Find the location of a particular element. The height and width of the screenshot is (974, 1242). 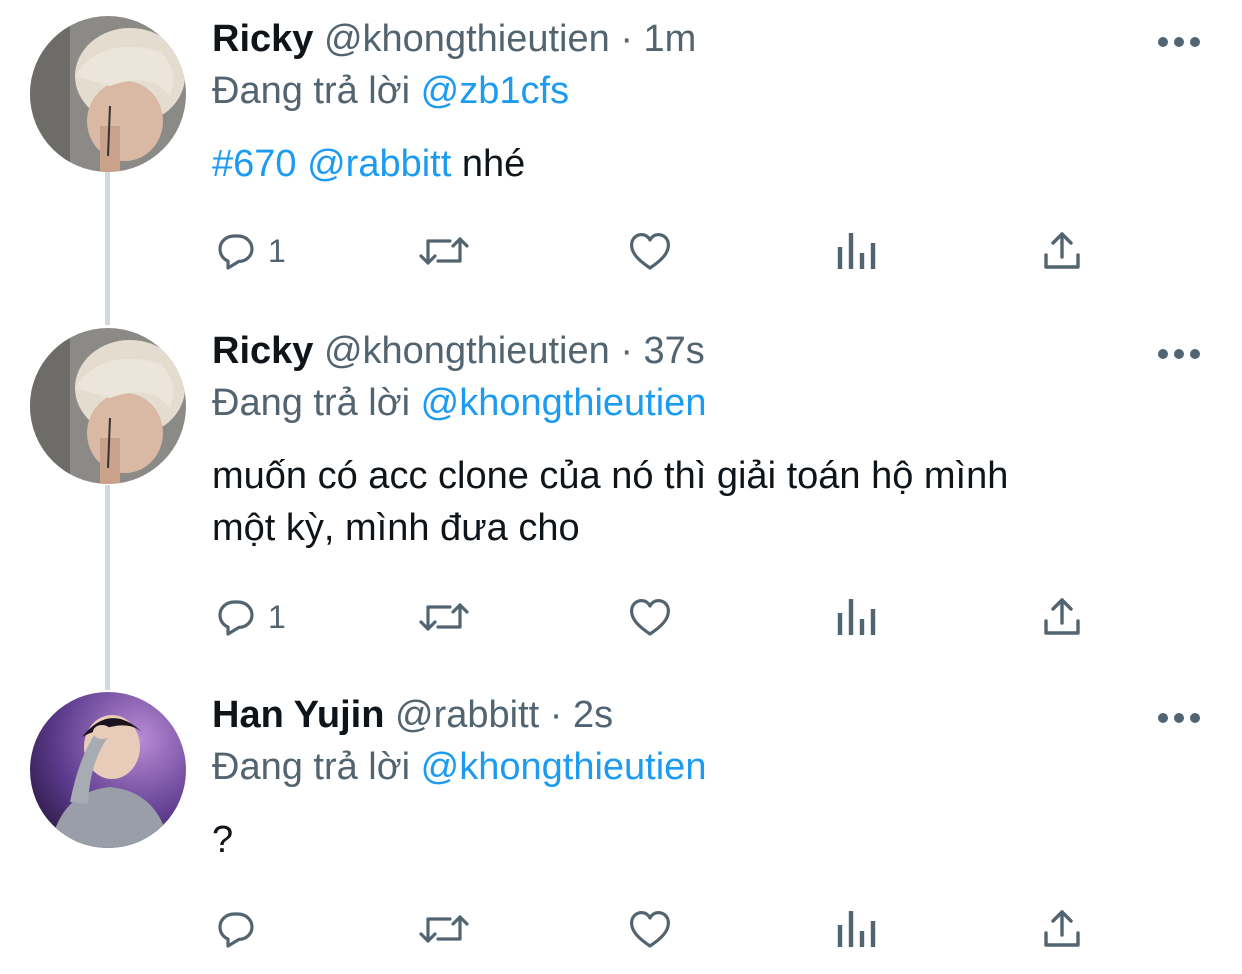

timestamp: 1m is located at coordinates (670, 39).